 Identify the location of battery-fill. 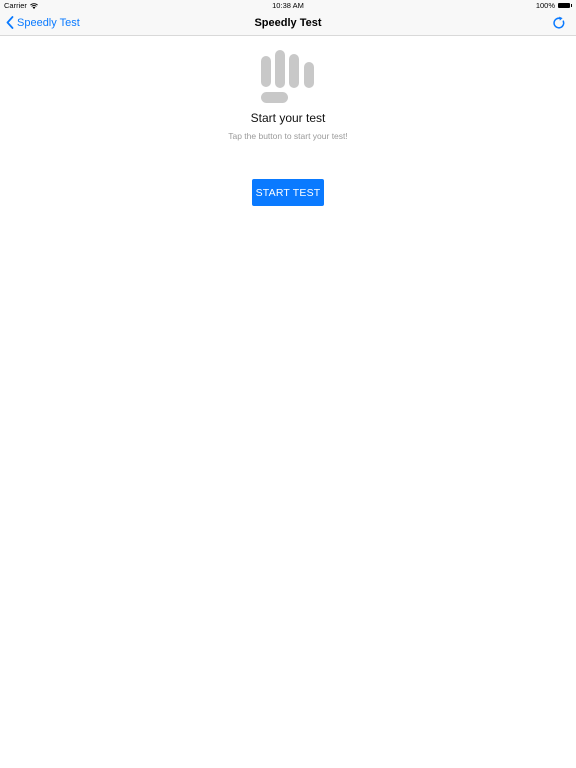
(564, 5).